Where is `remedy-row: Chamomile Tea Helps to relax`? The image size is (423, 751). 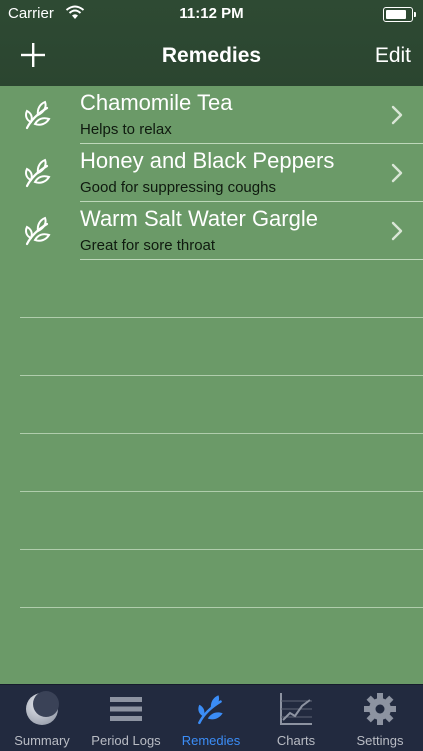
remedy-row: Chamomile Tea Helps to relax is located at coordinates (211, 115).